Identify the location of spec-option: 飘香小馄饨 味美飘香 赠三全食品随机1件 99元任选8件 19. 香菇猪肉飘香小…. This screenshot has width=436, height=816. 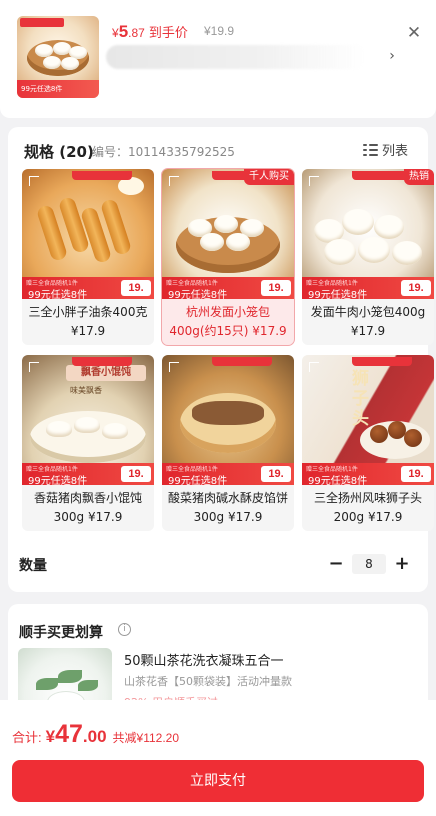
(88, 443).